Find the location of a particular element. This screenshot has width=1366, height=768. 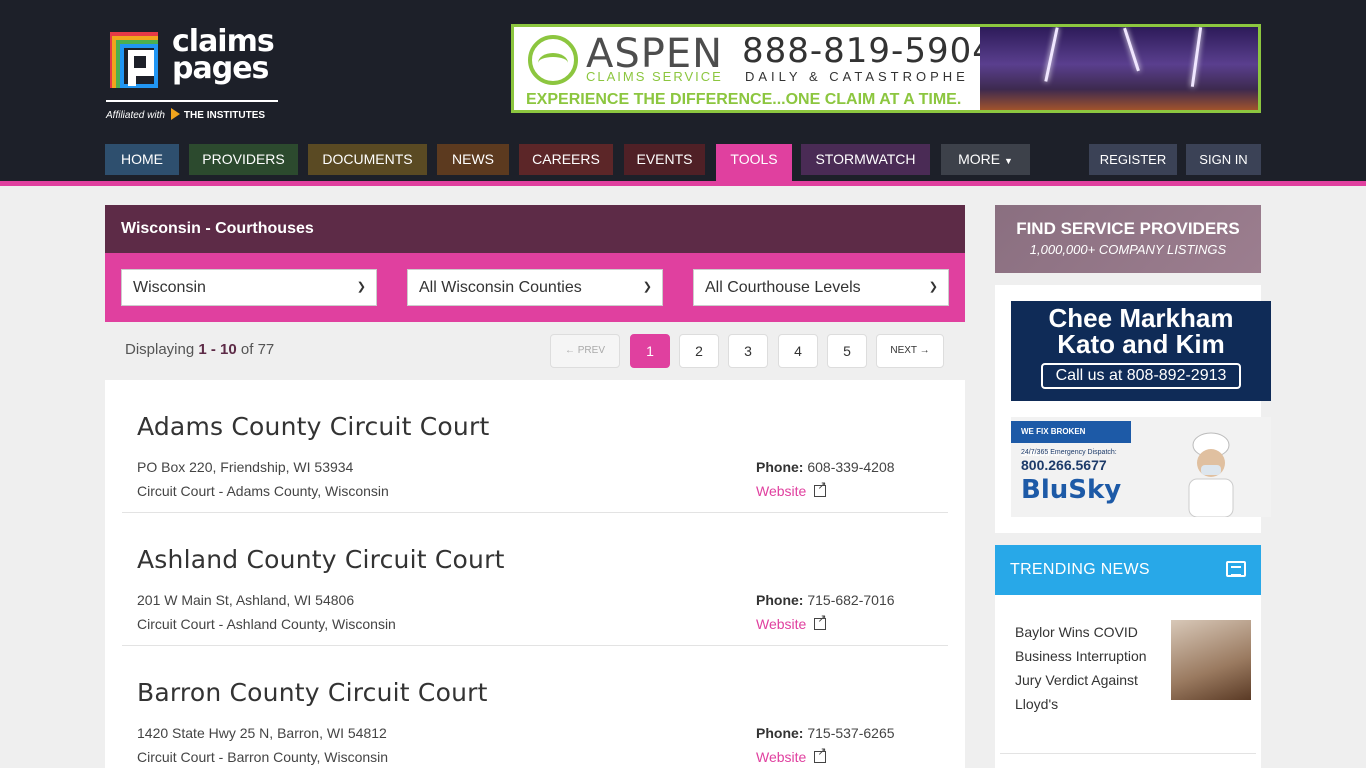

ad-name-line1: Chee Markham is located at coordinates (1141, 318).